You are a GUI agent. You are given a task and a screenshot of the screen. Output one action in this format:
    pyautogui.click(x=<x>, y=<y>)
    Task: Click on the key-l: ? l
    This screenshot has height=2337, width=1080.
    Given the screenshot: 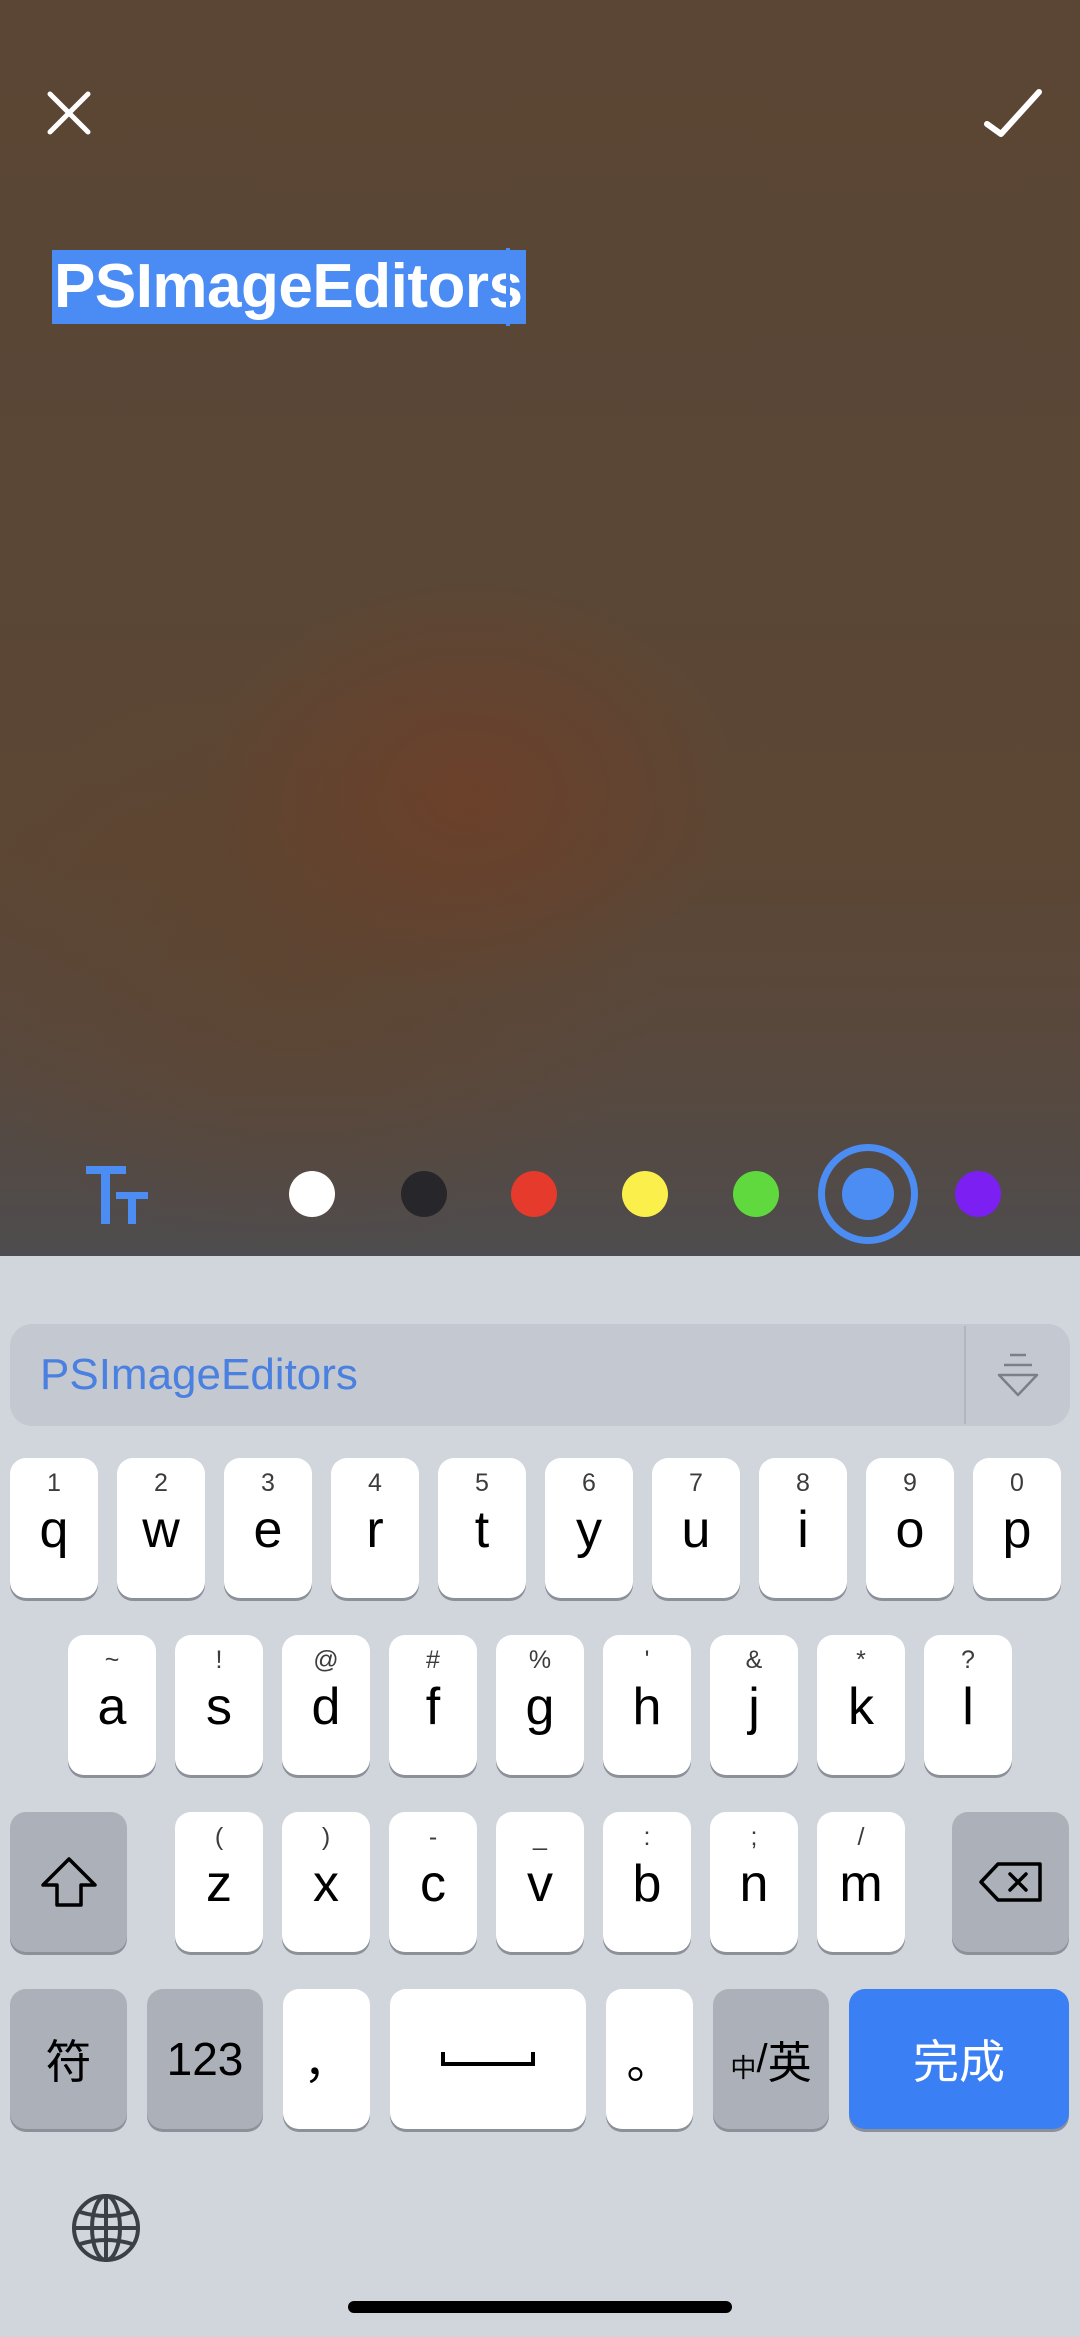 What is the action you would take?
    pyautogui.click(x=968, y=1705)
    